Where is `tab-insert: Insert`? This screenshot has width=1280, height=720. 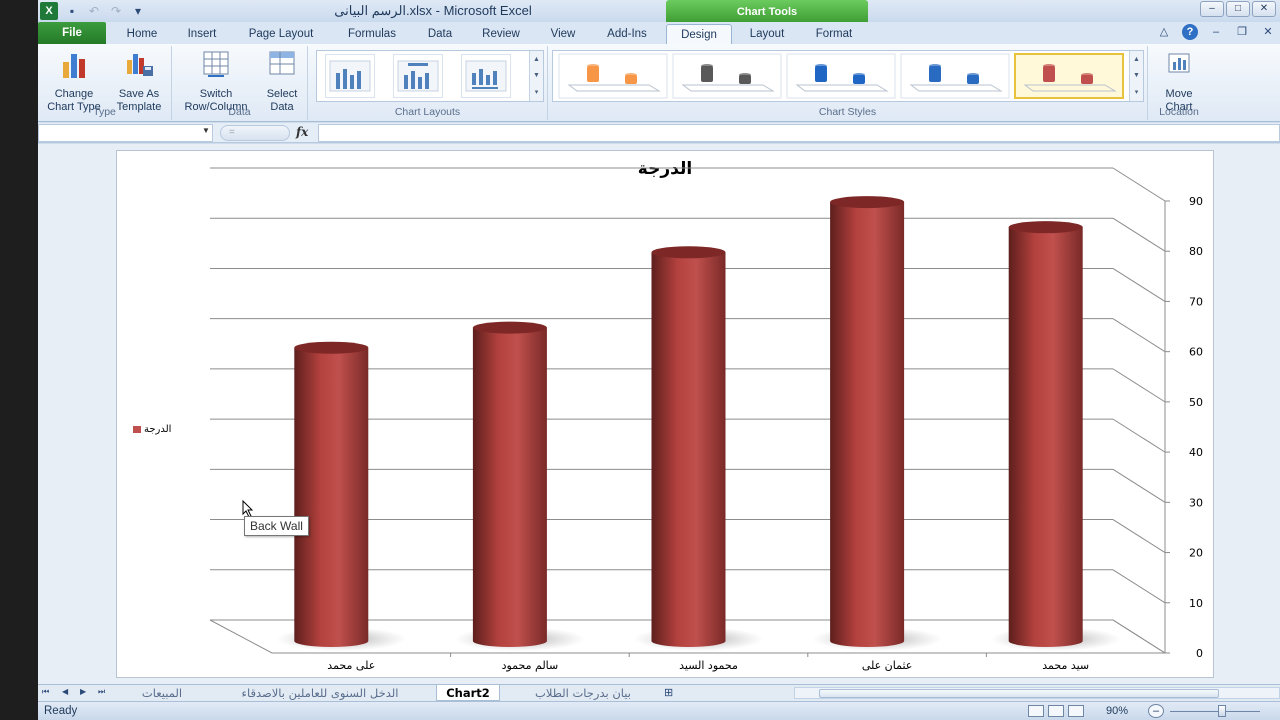
tab-insert: Insert is located at coordinates (202, 34).